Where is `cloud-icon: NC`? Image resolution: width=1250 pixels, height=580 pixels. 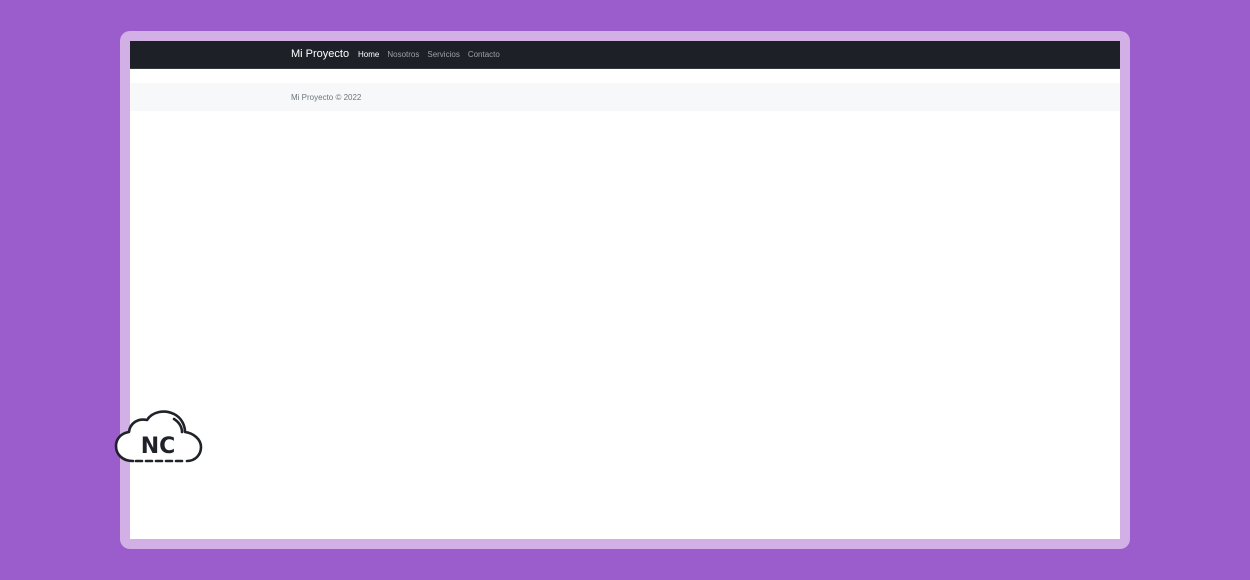 cloud-icon: NC is located at coordinates (158, 436).